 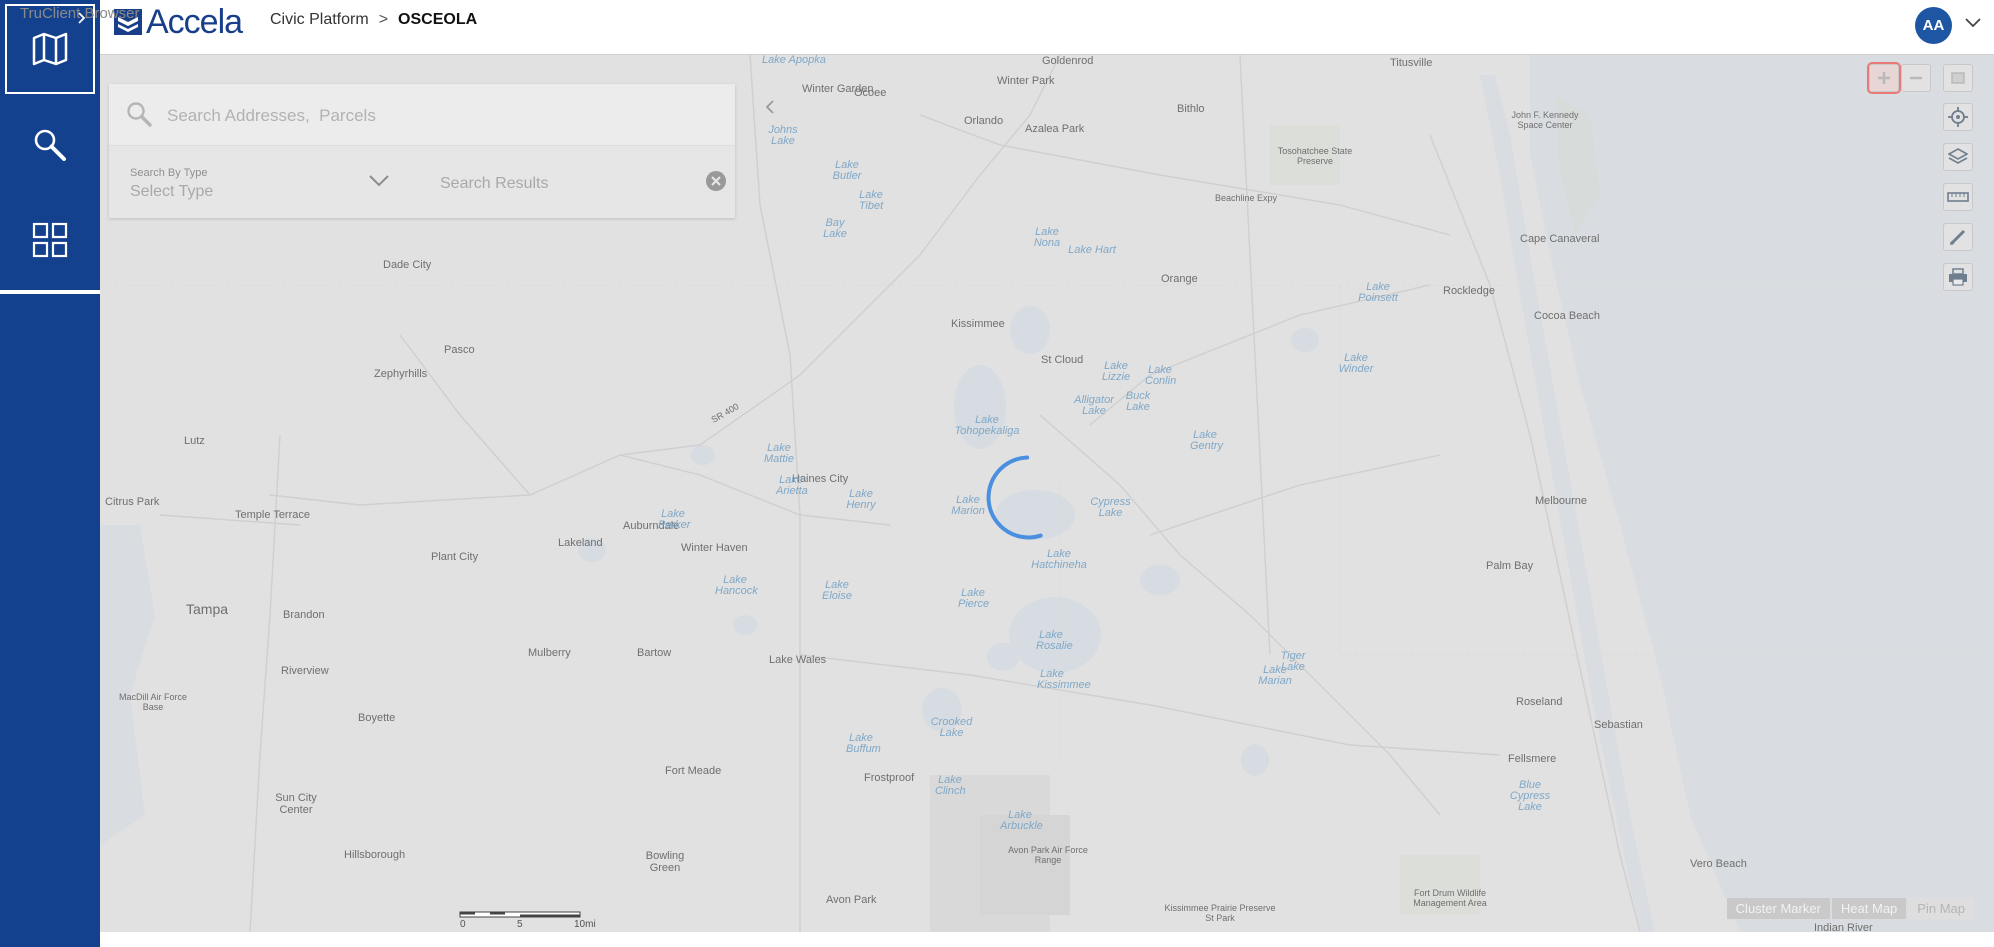 What do you see at coordinates (1207, 440) in the screenshot?
I see `map-water-label: Lake Gentry` at bounding box center [1207, 440].